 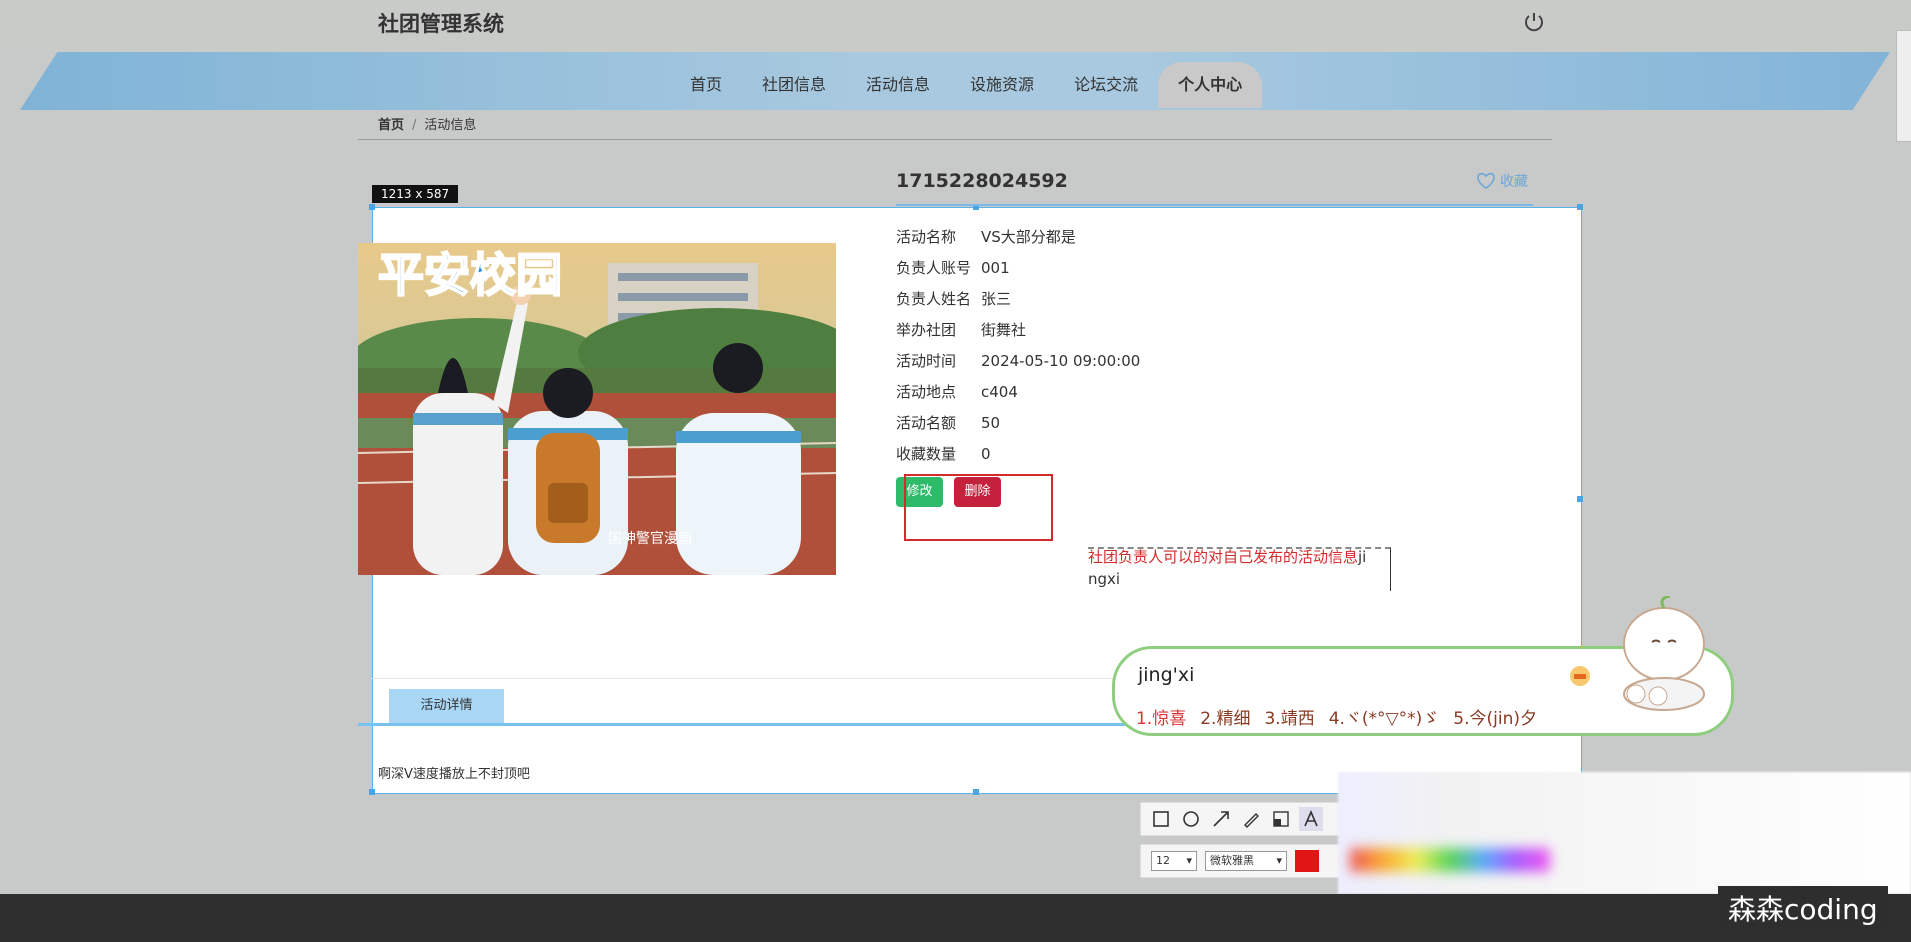 I want to click on footer, so click(x=955, y=918).